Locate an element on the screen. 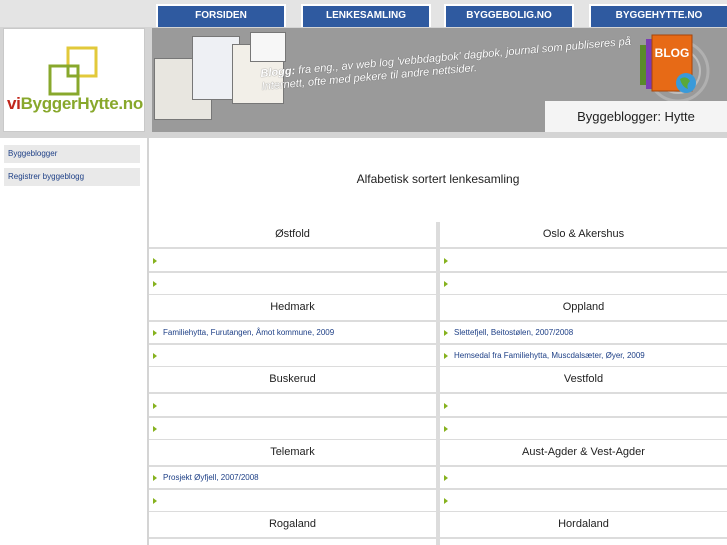  nav-byggehytte-button: BYGGEHYTTE.NO is located at coordinates (658, 15).